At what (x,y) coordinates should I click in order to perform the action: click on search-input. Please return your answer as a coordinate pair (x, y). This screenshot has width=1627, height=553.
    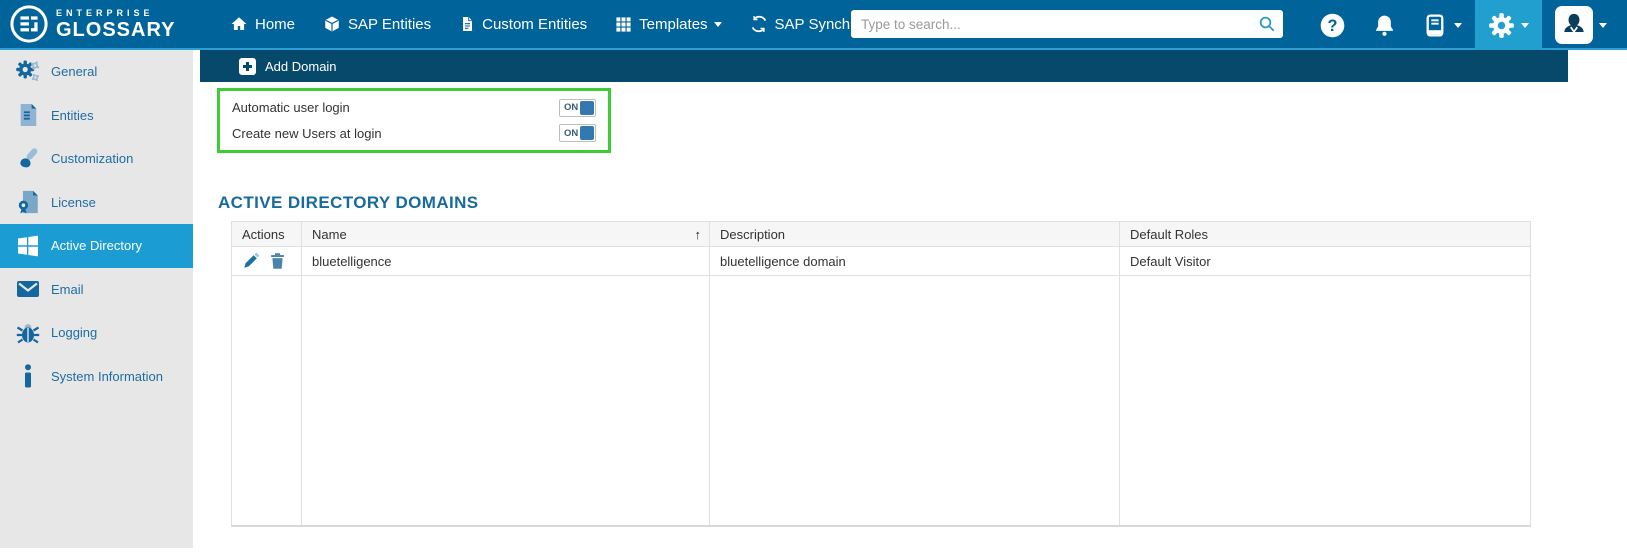
    Looking at the image, I should click on (1067, 24).